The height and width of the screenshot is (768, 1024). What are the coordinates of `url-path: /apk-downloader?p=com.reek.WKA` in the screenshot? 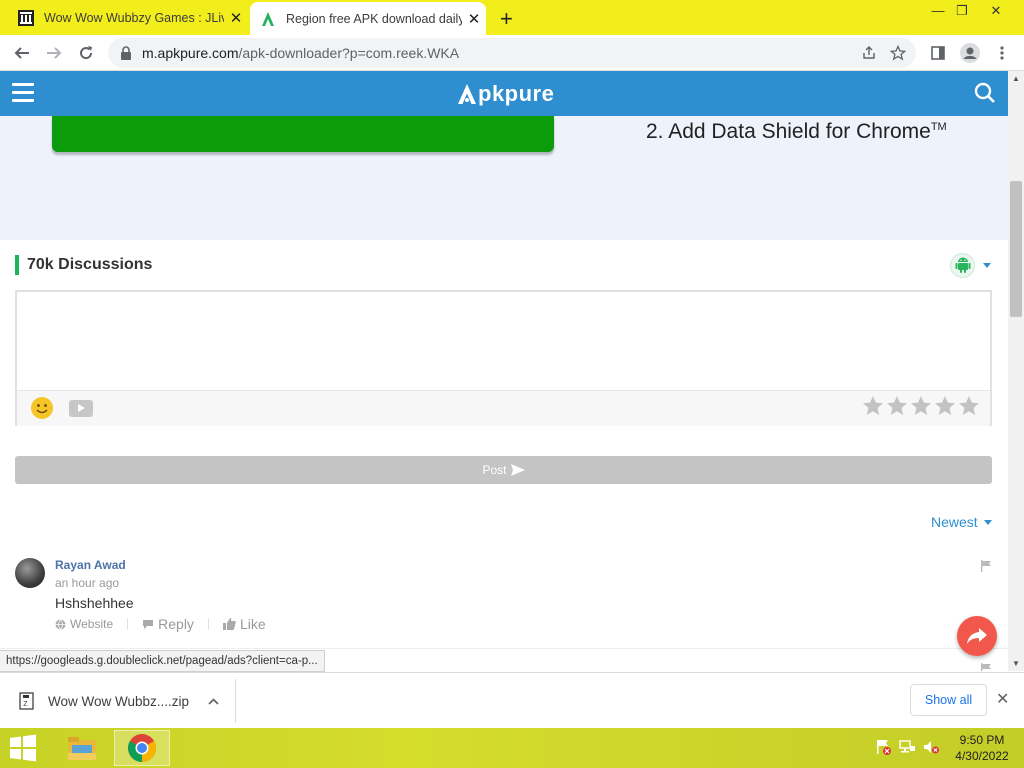 It's located at (349, 53).